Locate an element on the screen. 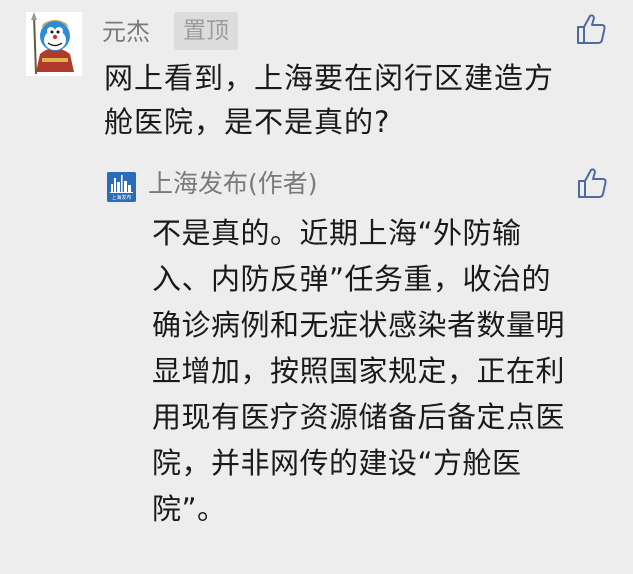  commenter-name: 元杰 is located at coordinates (126, 32).